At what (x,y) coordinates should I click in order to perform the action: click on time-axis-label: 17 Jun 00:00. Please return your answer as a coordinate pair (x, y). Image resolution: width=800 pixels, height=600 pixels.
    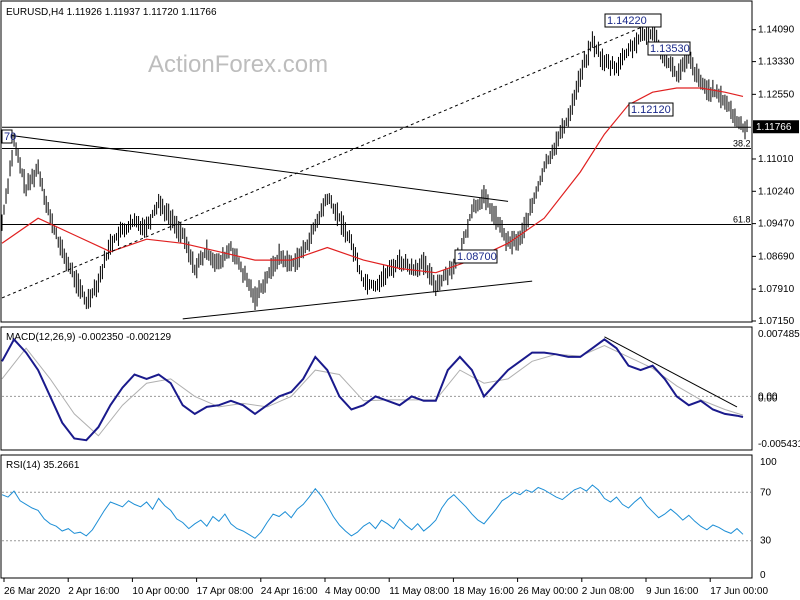
    Looking at the image, I should click on (739, 591).